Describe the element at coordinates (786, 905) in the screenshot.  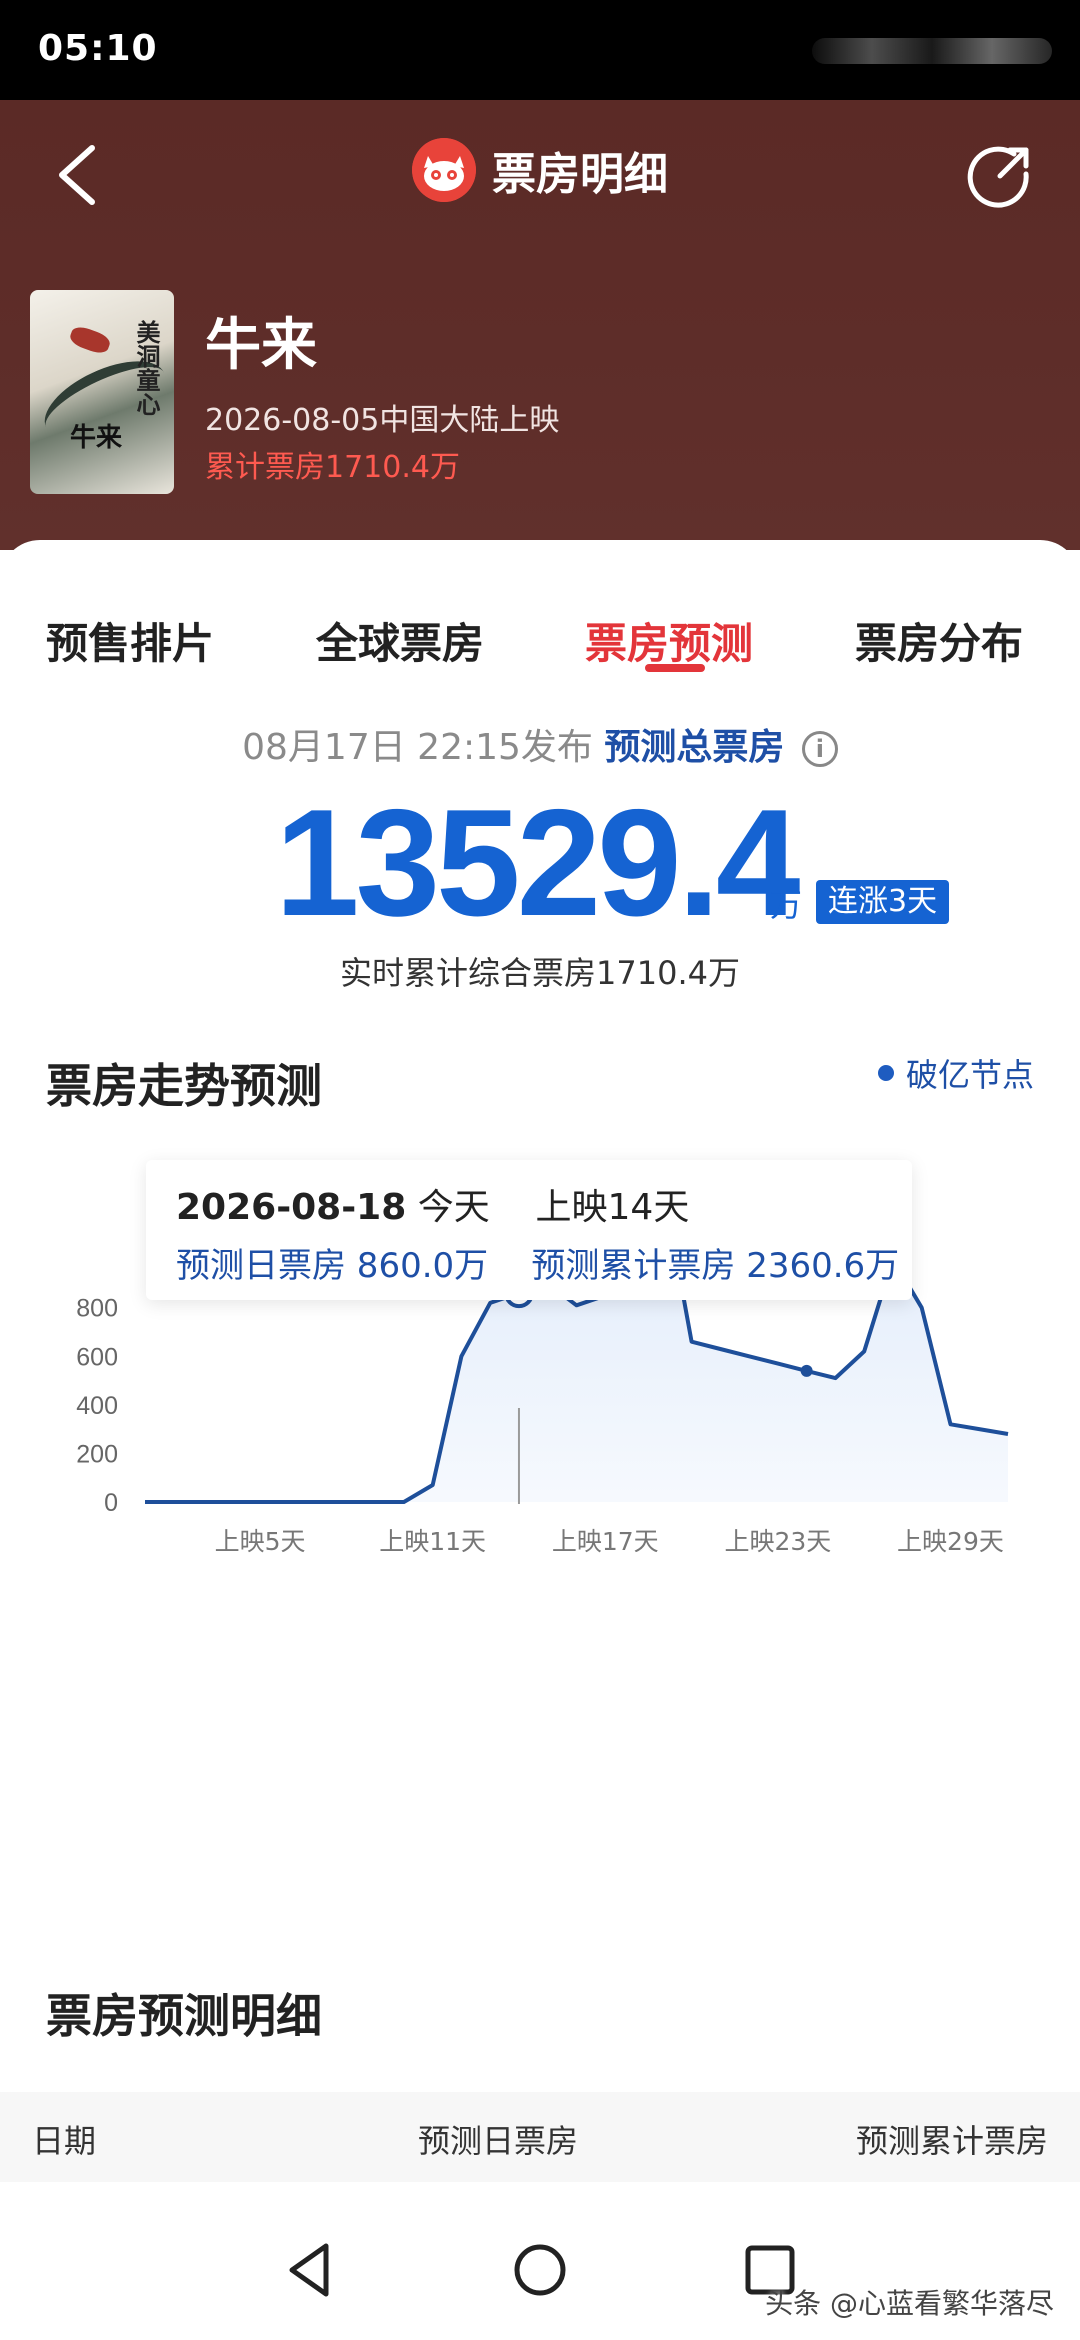
I see `forecast-unit: 万` at that location.